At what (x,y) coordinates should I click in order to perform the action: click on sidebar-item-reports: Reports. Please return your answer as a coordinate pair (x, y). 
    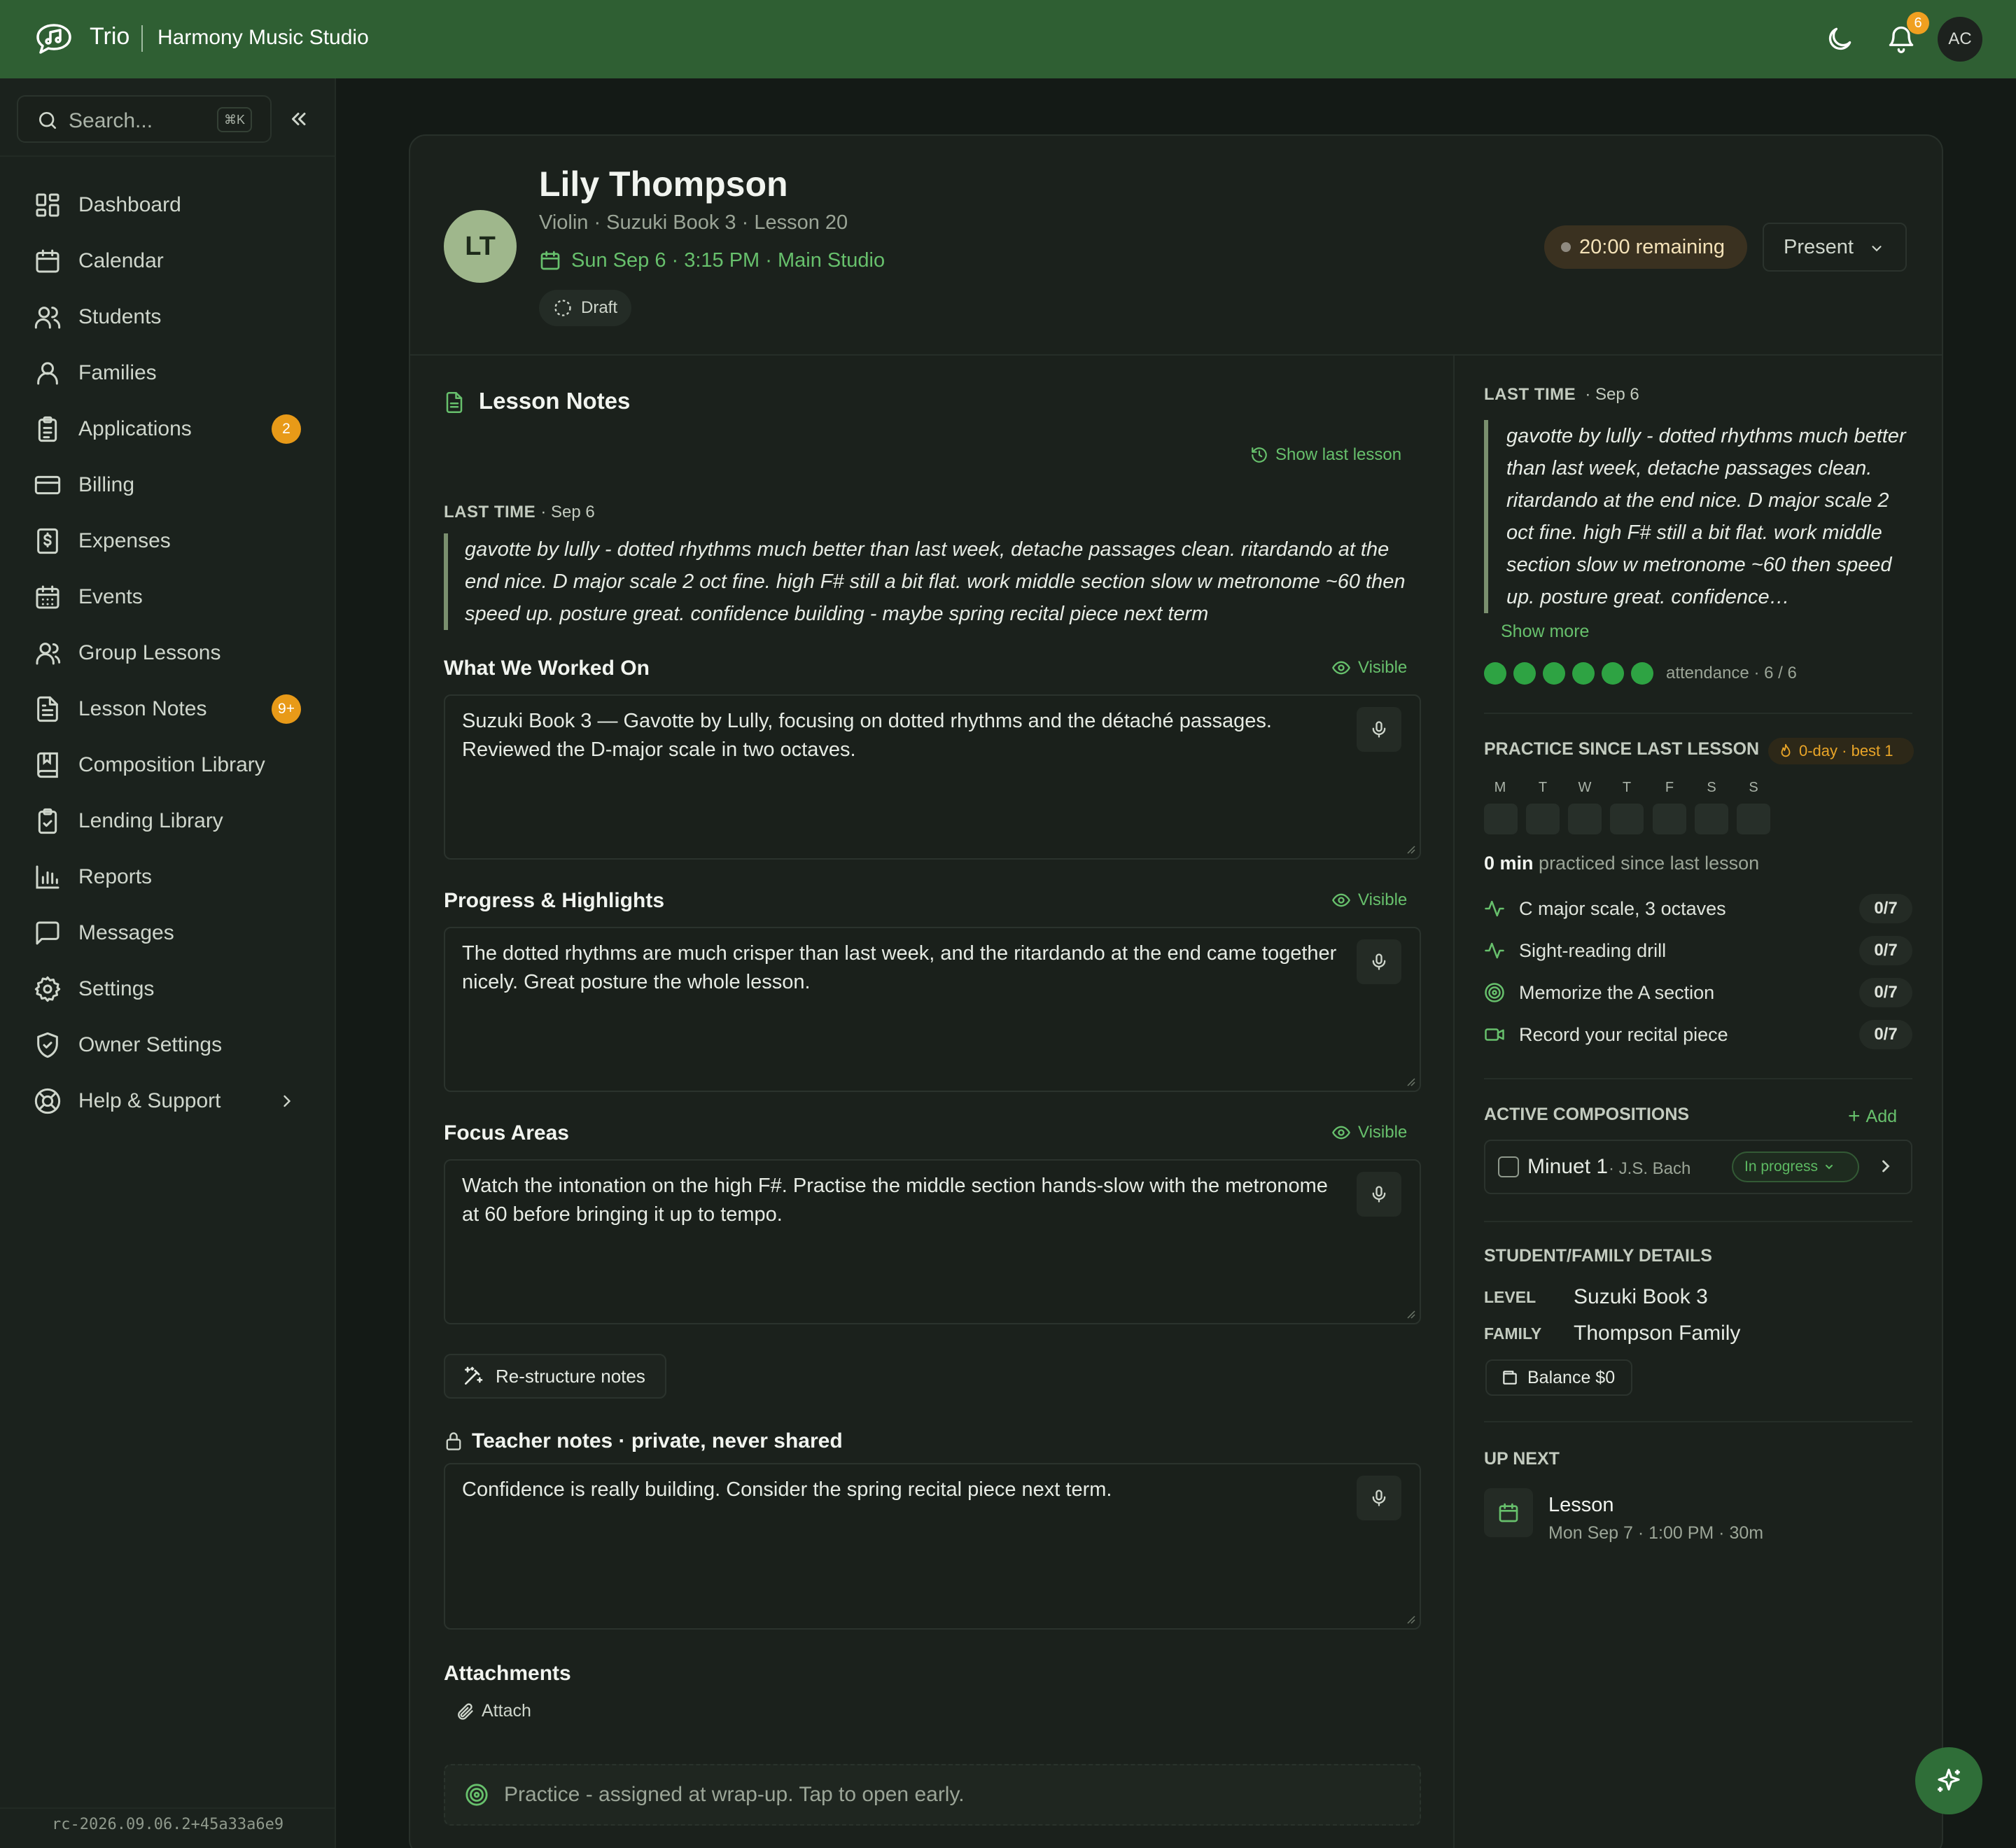
    Looking at the image, I should click on (164, 877).